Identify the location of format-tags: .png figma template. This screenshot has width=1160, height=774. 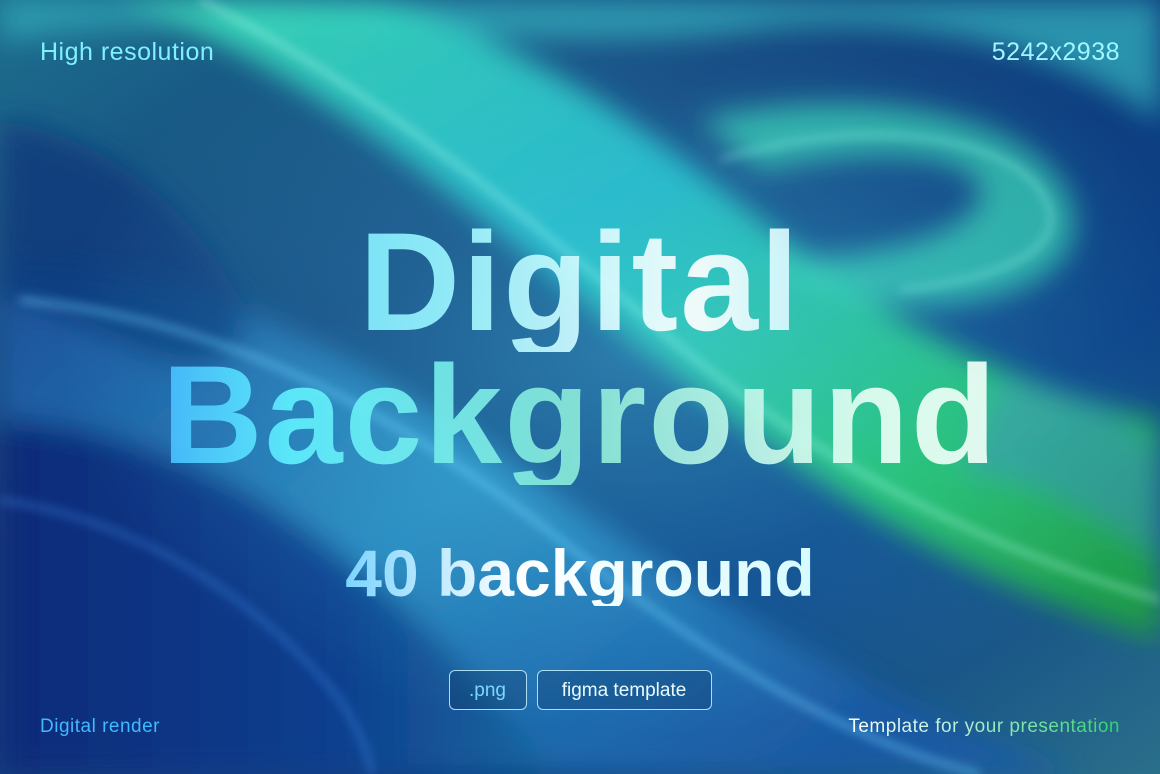
(580, 690).